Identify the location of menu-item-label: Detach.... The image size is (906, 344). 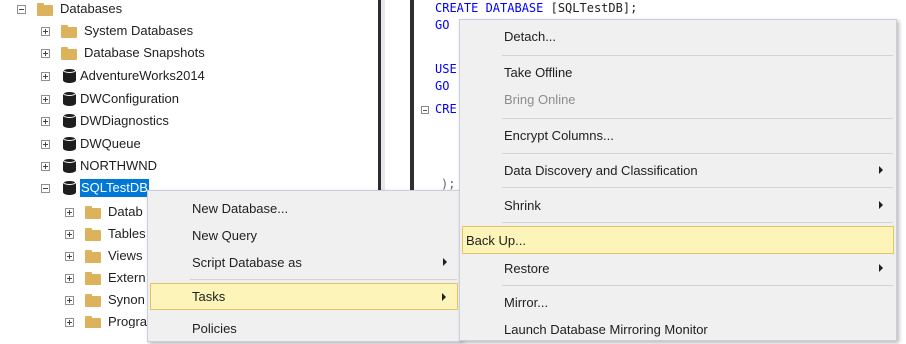
(530, 36).